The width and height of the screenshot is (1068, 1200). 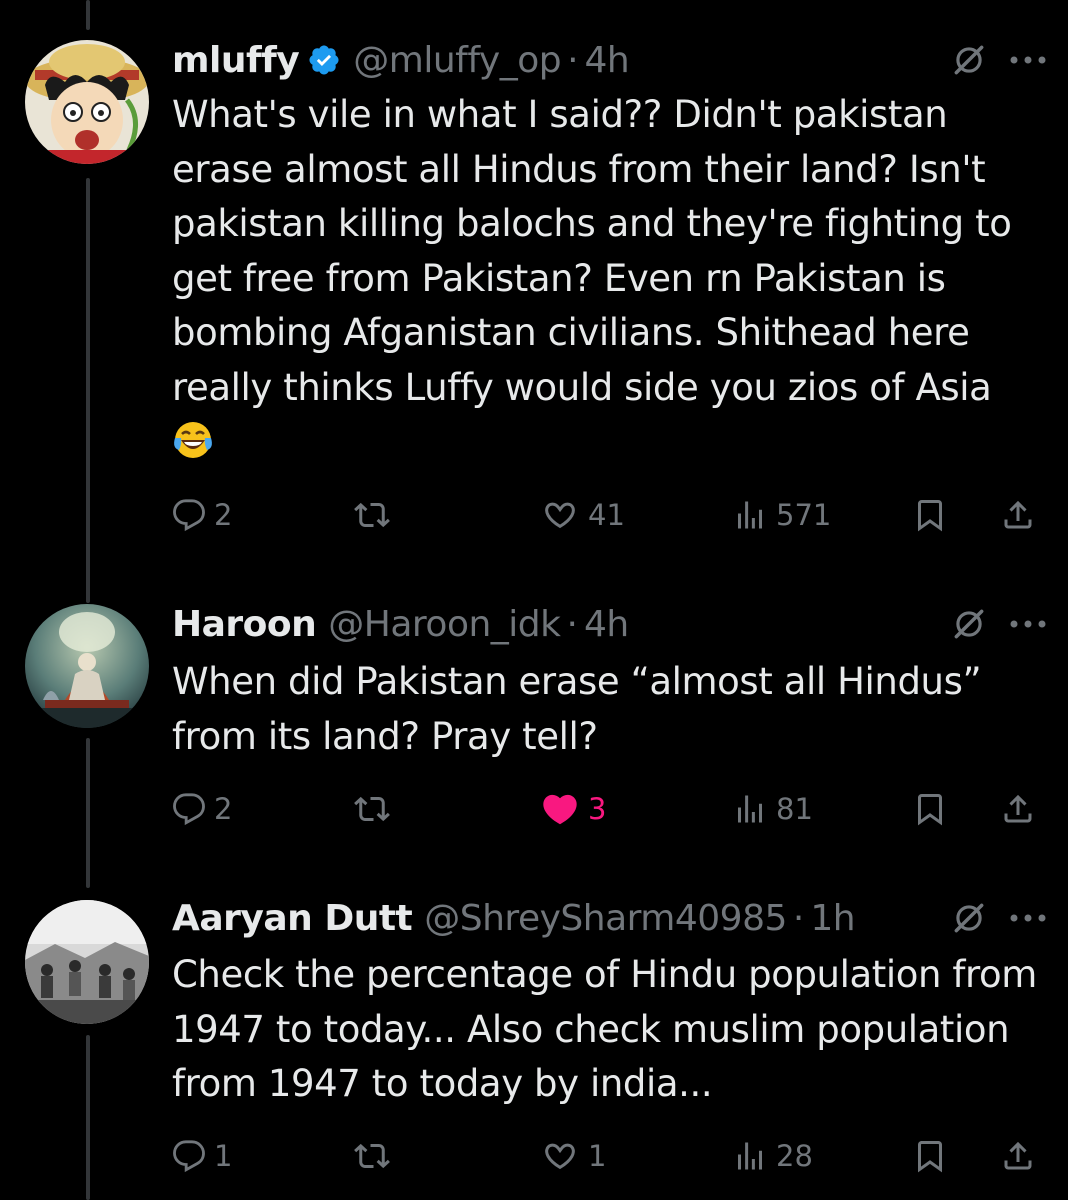 I want to click on tweet-header: mluffy @mluffy_op · 4h, so click(x=610, y=60).